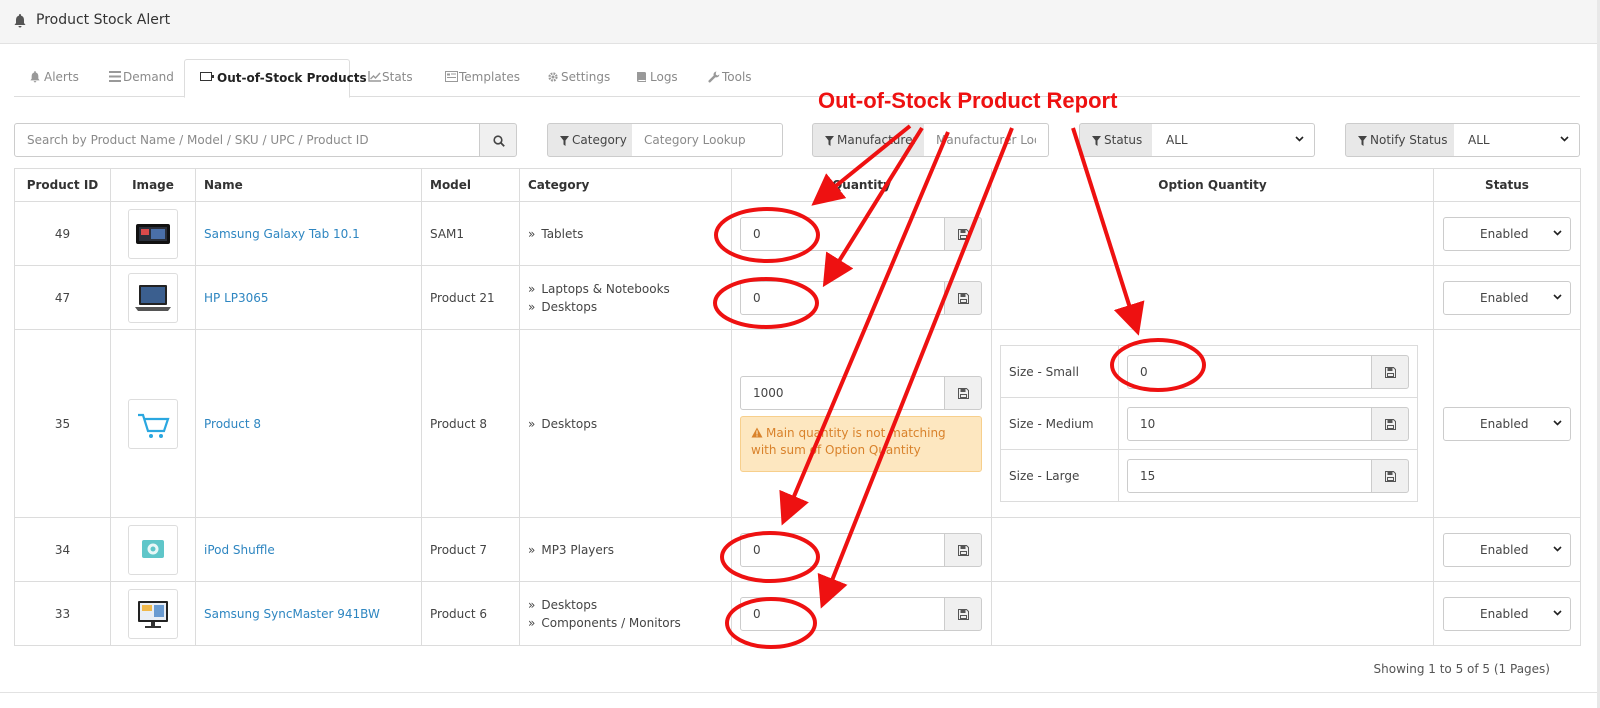 The image size is (1600, 708). I want to click on product-name-link: iPod Shuffle, so click(239, 550).